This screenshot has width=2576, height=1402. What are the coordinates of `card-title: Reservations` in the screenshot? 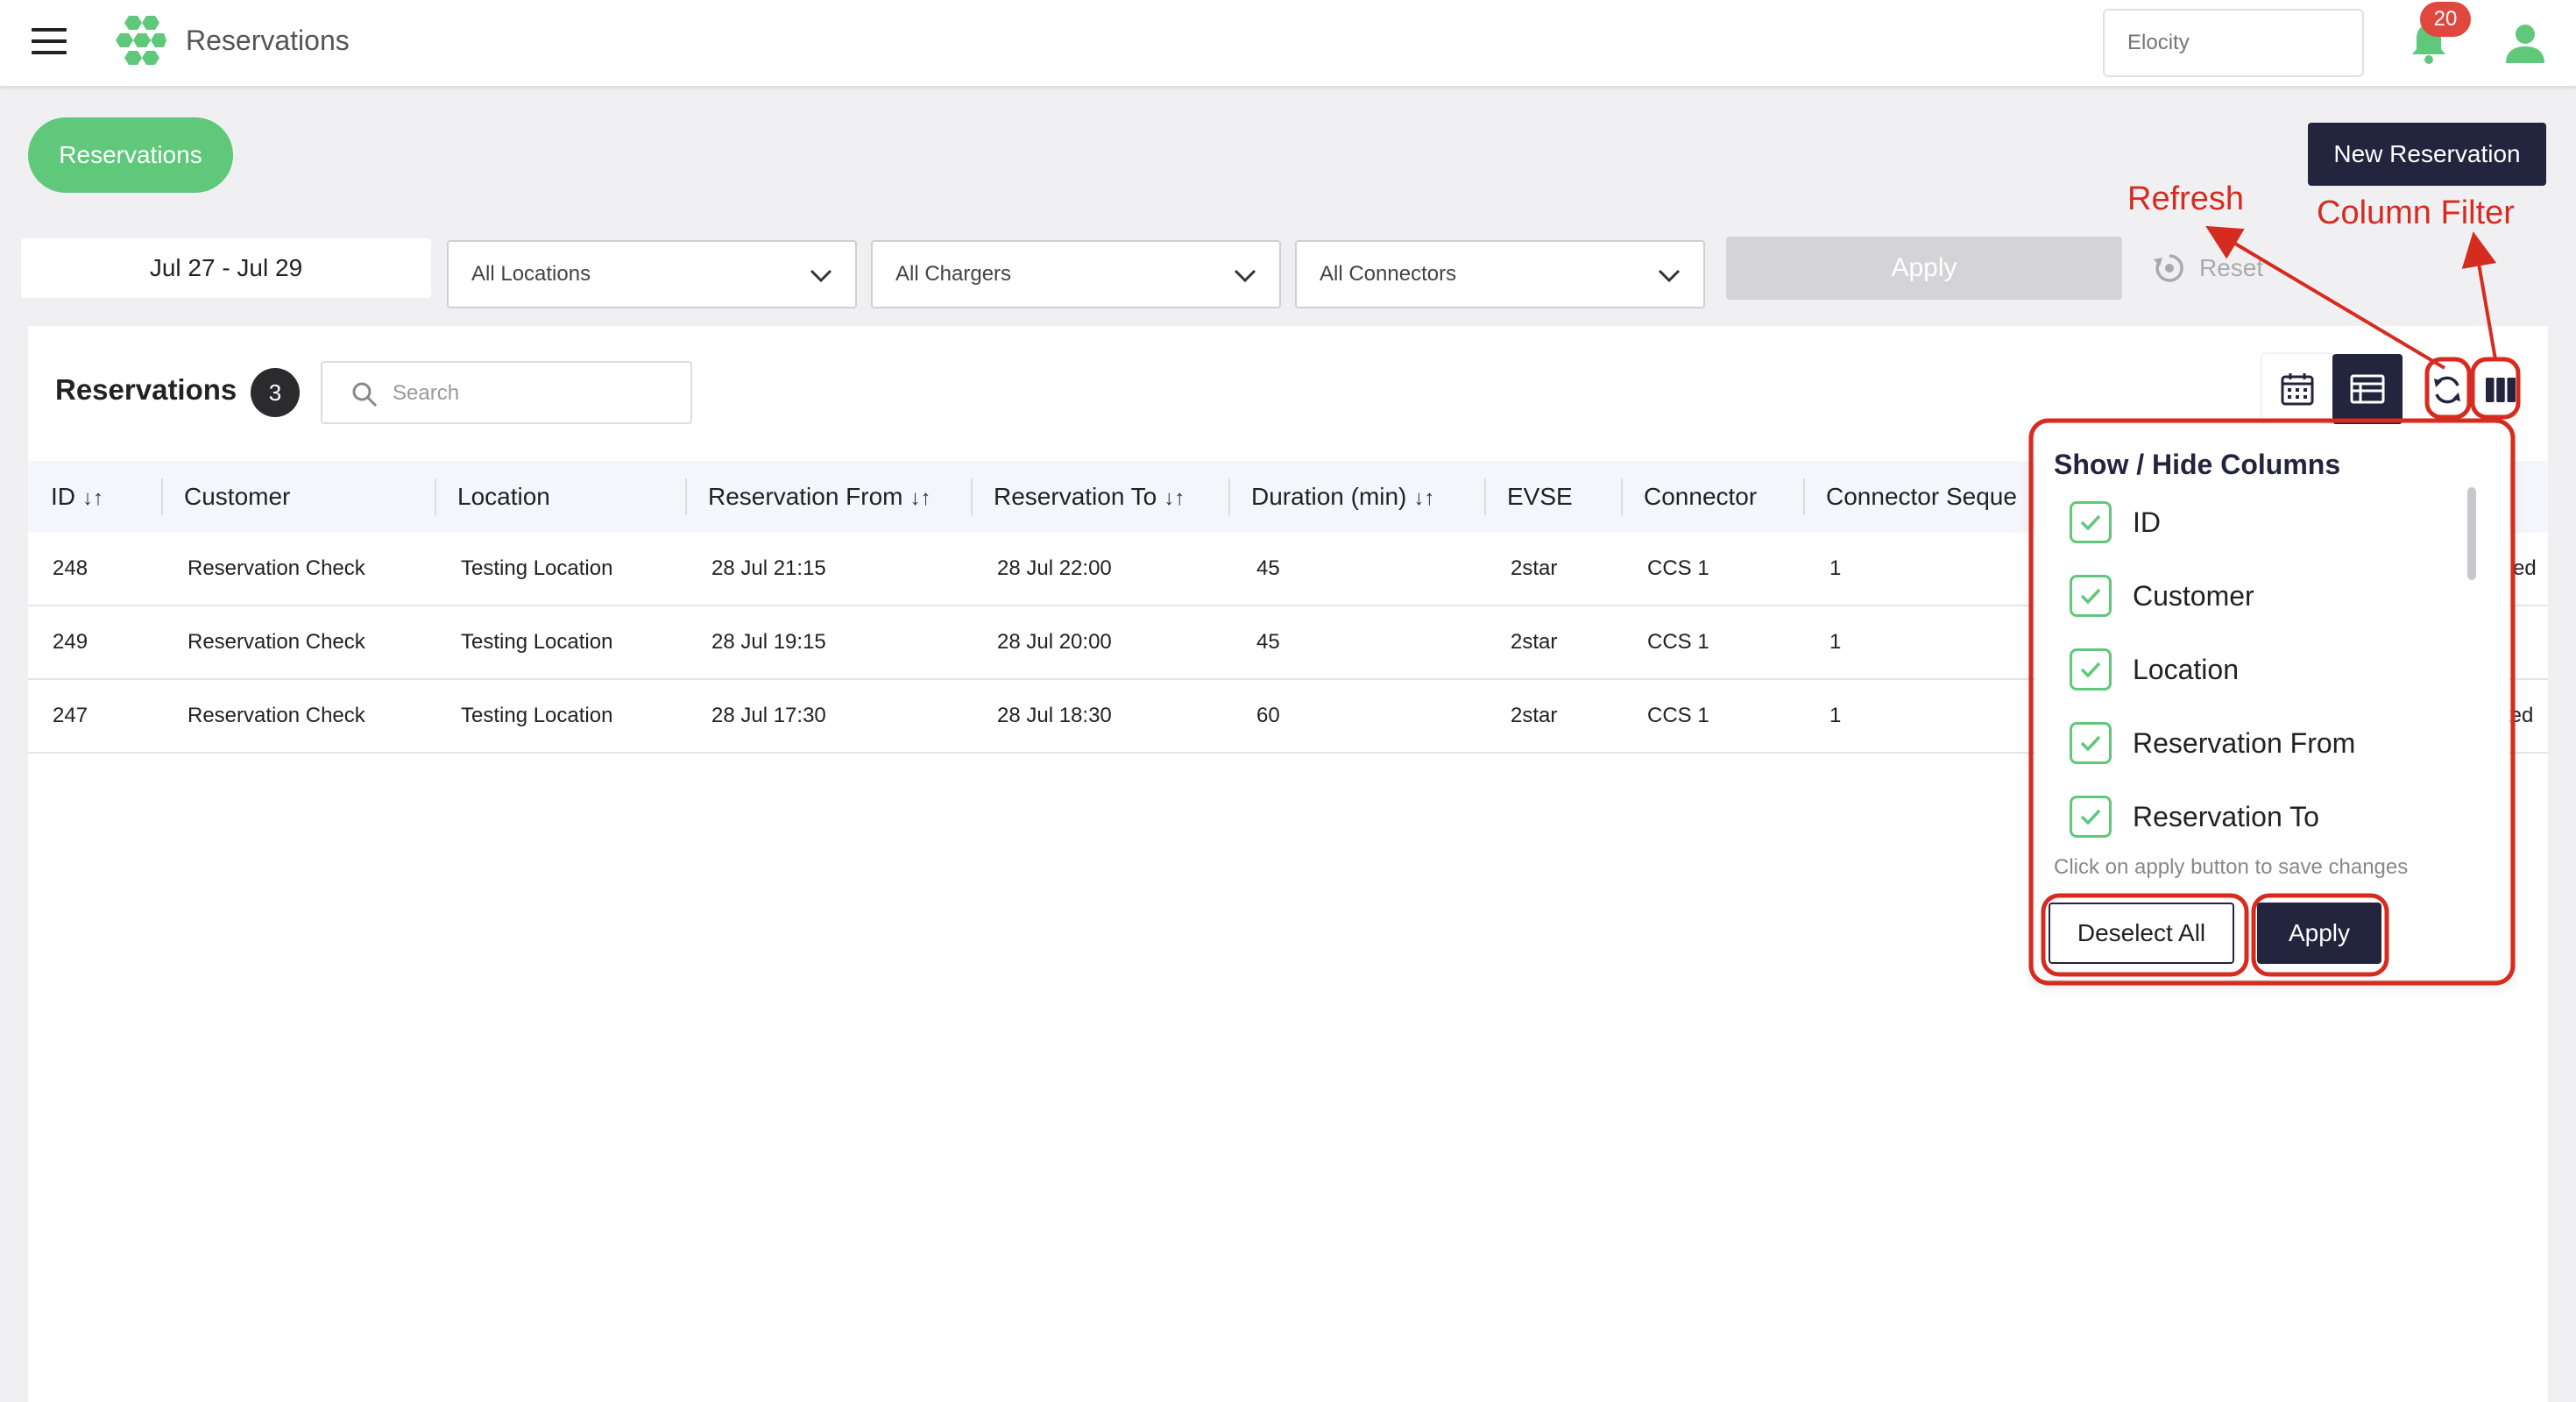 It's located at (146, 389).